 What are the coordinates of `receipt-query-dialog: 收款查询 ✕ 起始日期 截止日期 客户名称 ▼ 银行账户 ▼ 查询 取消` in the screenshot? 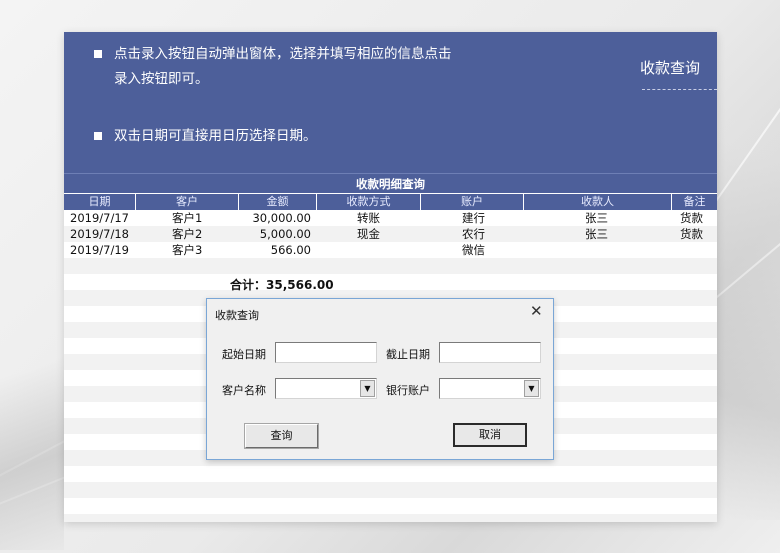 It's located at (380, 379).